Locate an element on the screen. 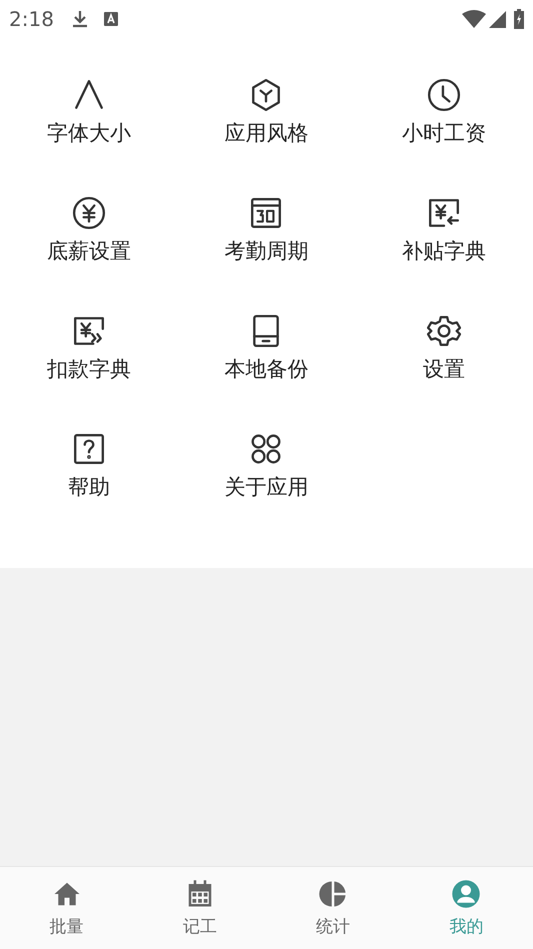  menu-label: 字体大小 is located at coordinates (88, 134).